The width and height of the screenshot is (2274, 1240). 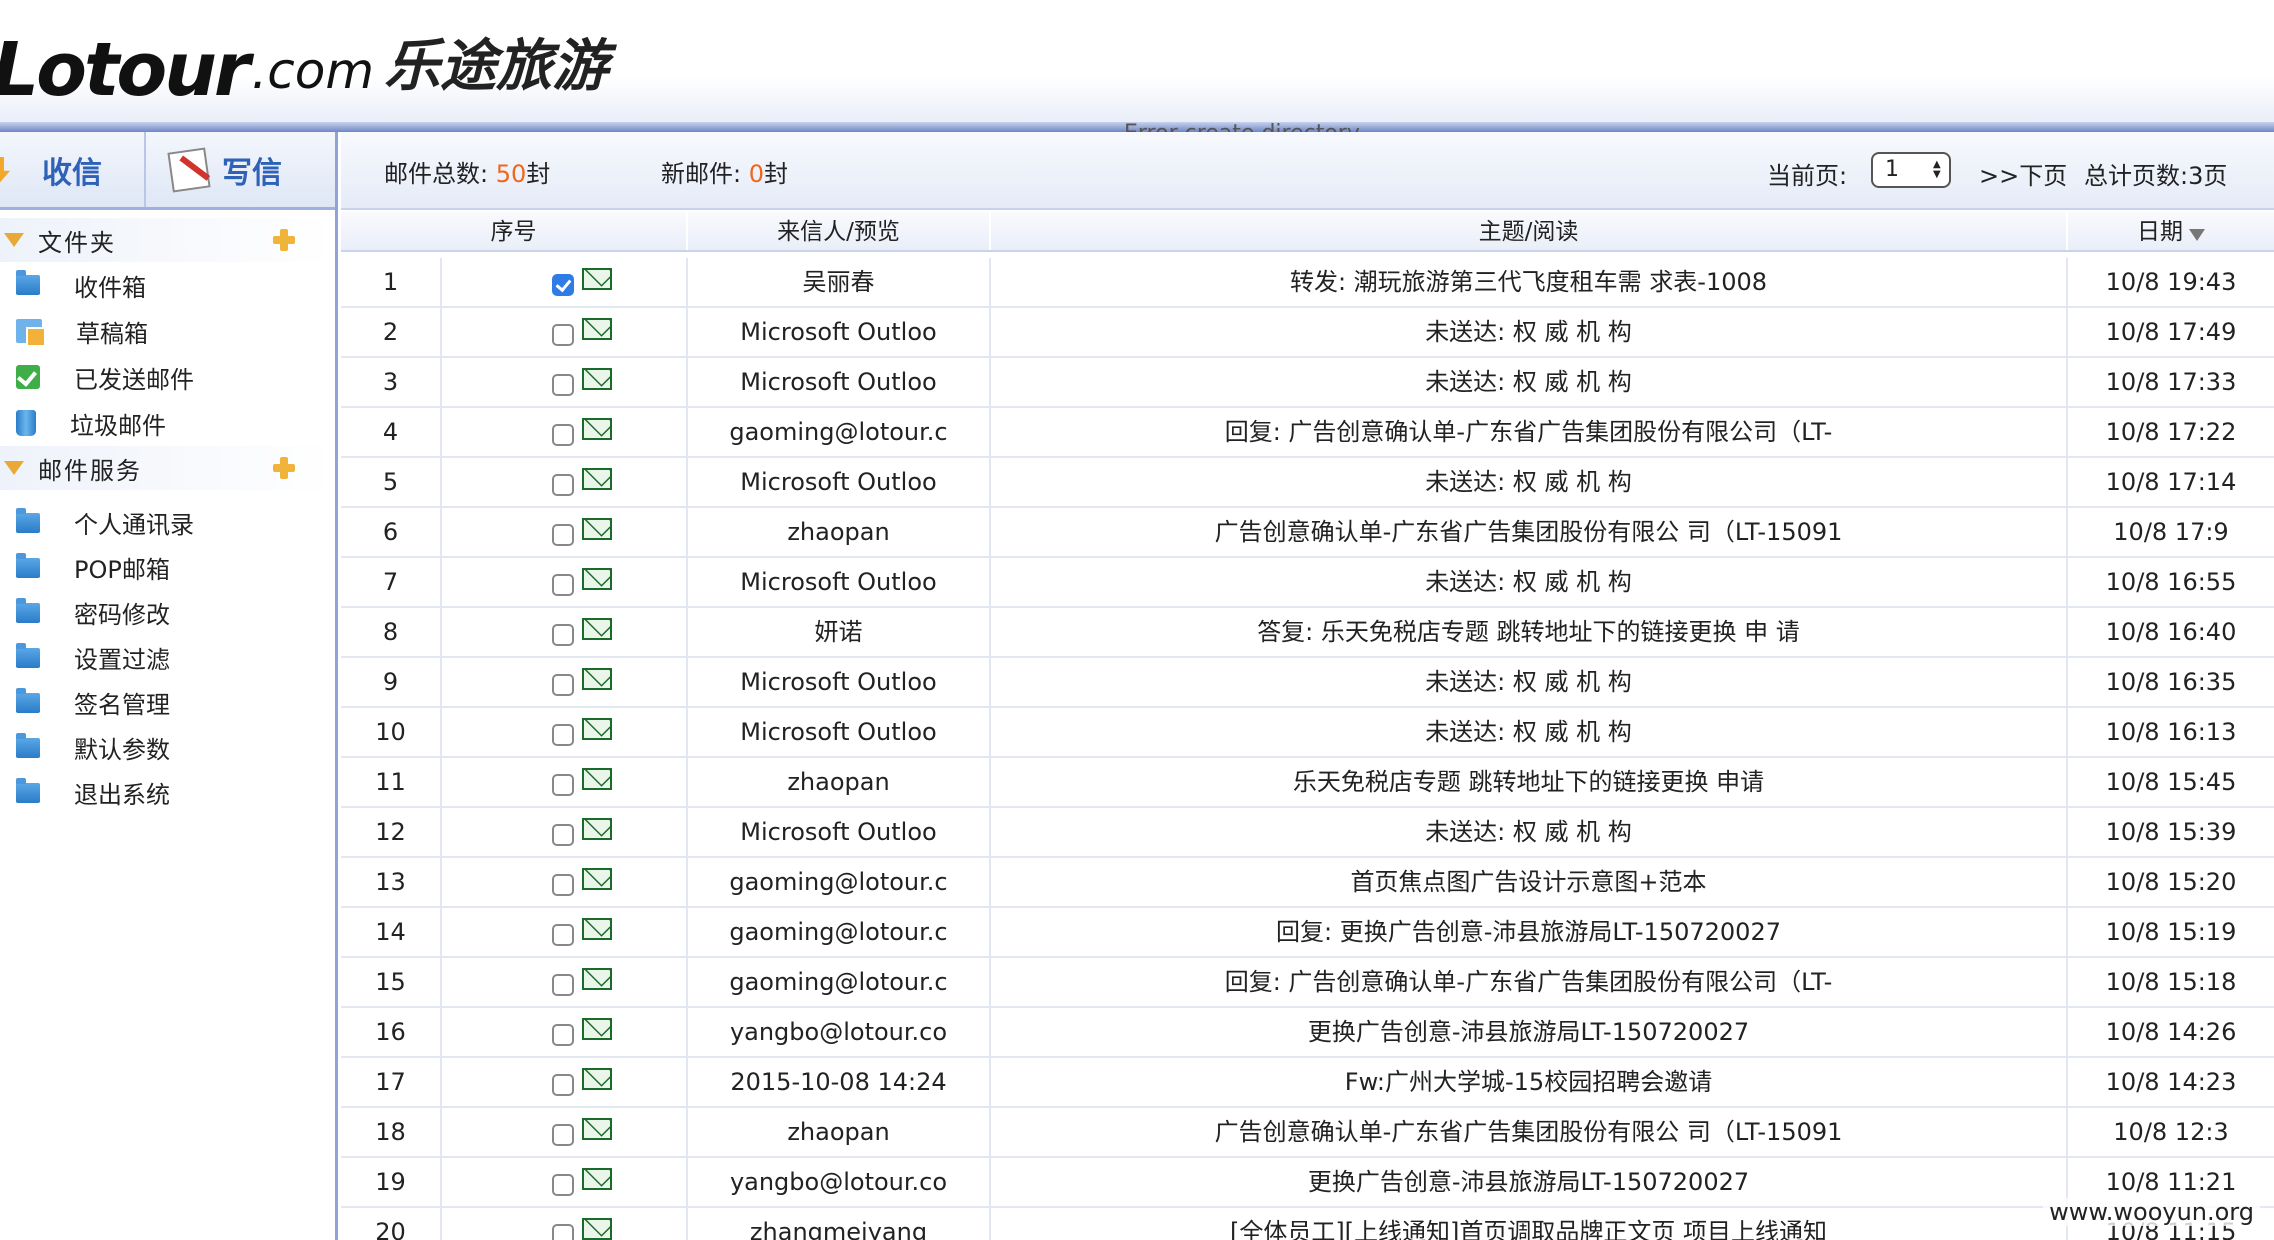 I want to click on row-sender: zhangmeiyang, so click(x=839, y=1224).